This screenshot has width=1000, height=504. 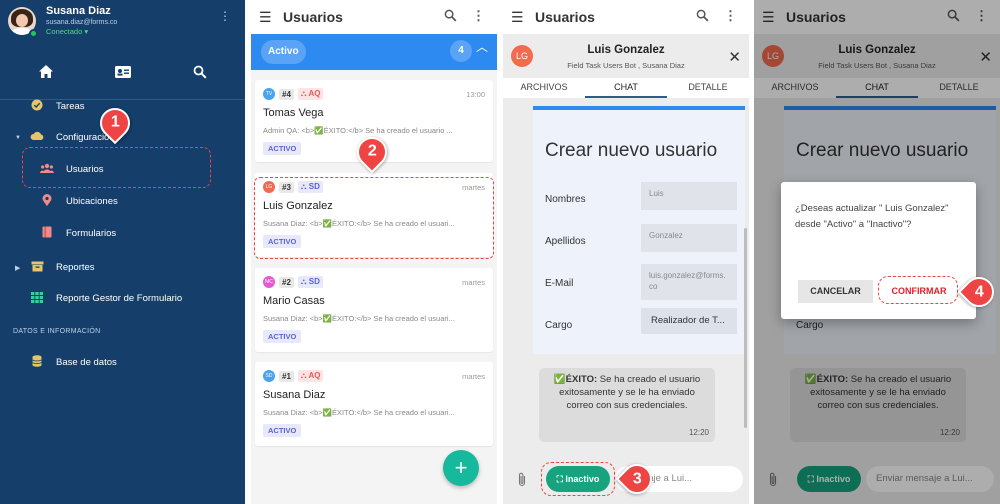 I want to click on caret-down-icon: ▼, so click(x=18, y=137).